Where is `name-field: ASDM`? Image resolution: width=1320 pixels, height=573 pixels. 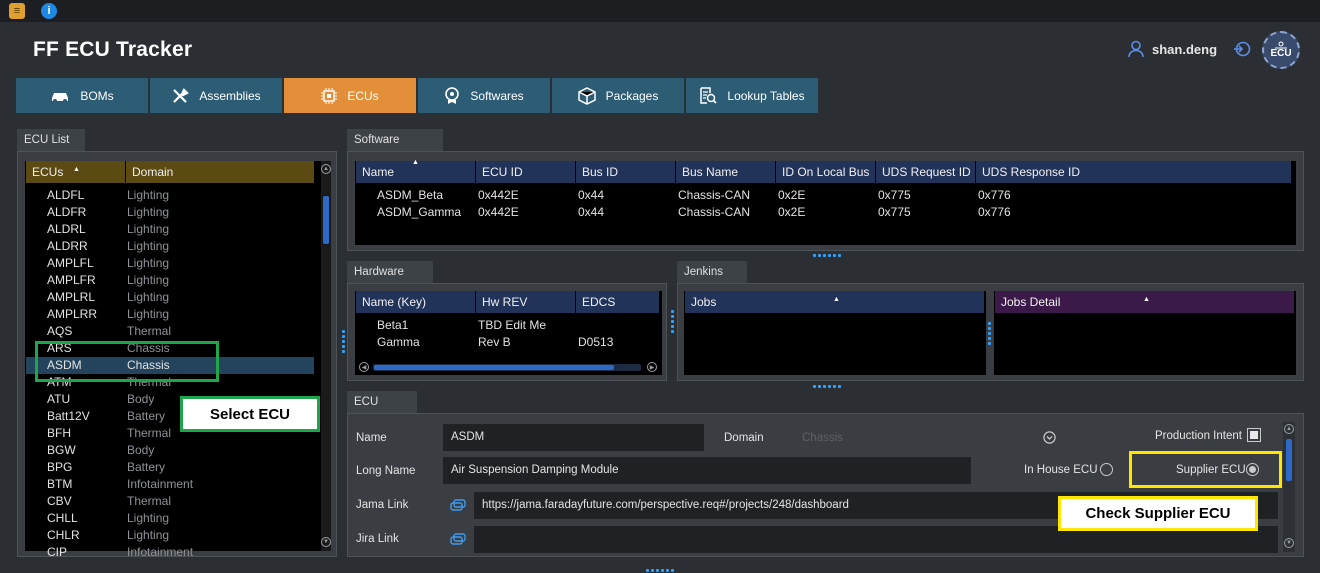
name-field: ASDM is located at coordinates (573, 437).